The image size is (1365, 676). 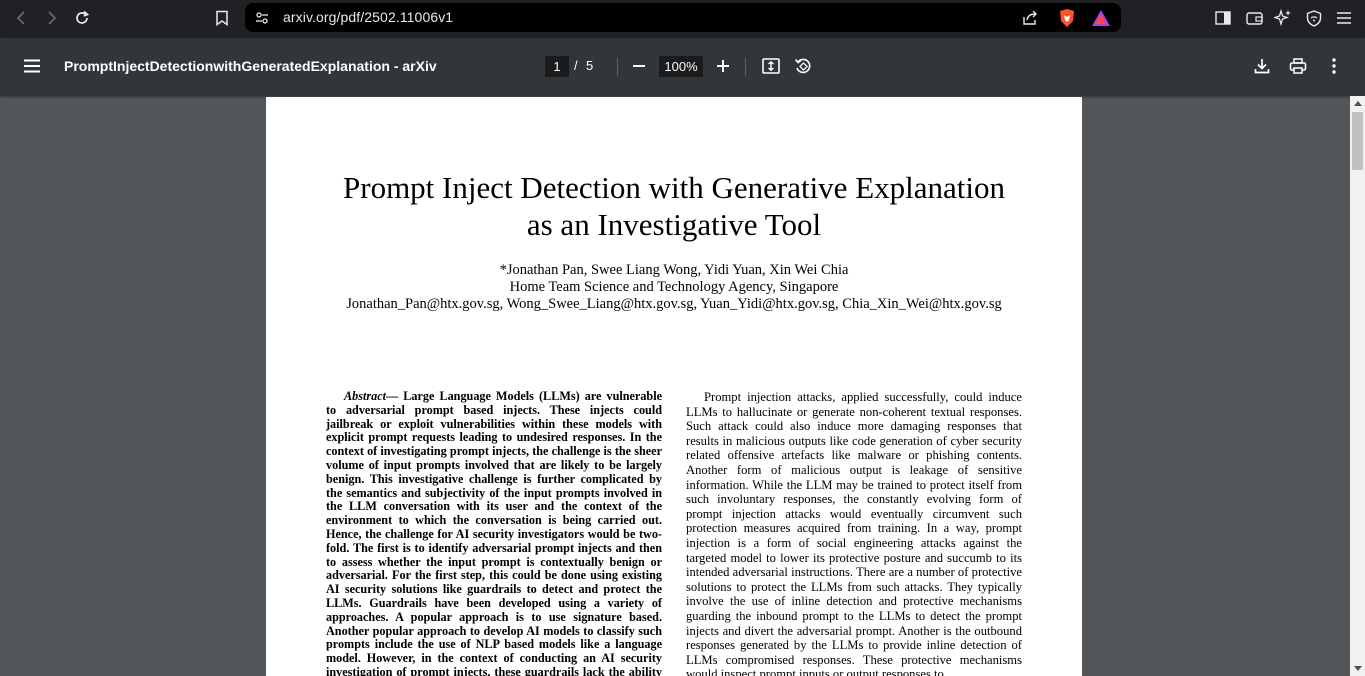 What do you see at coordinates (262, 18) in the screenshot?
I see `site-settings-icon` at bounding box center [262, 18].